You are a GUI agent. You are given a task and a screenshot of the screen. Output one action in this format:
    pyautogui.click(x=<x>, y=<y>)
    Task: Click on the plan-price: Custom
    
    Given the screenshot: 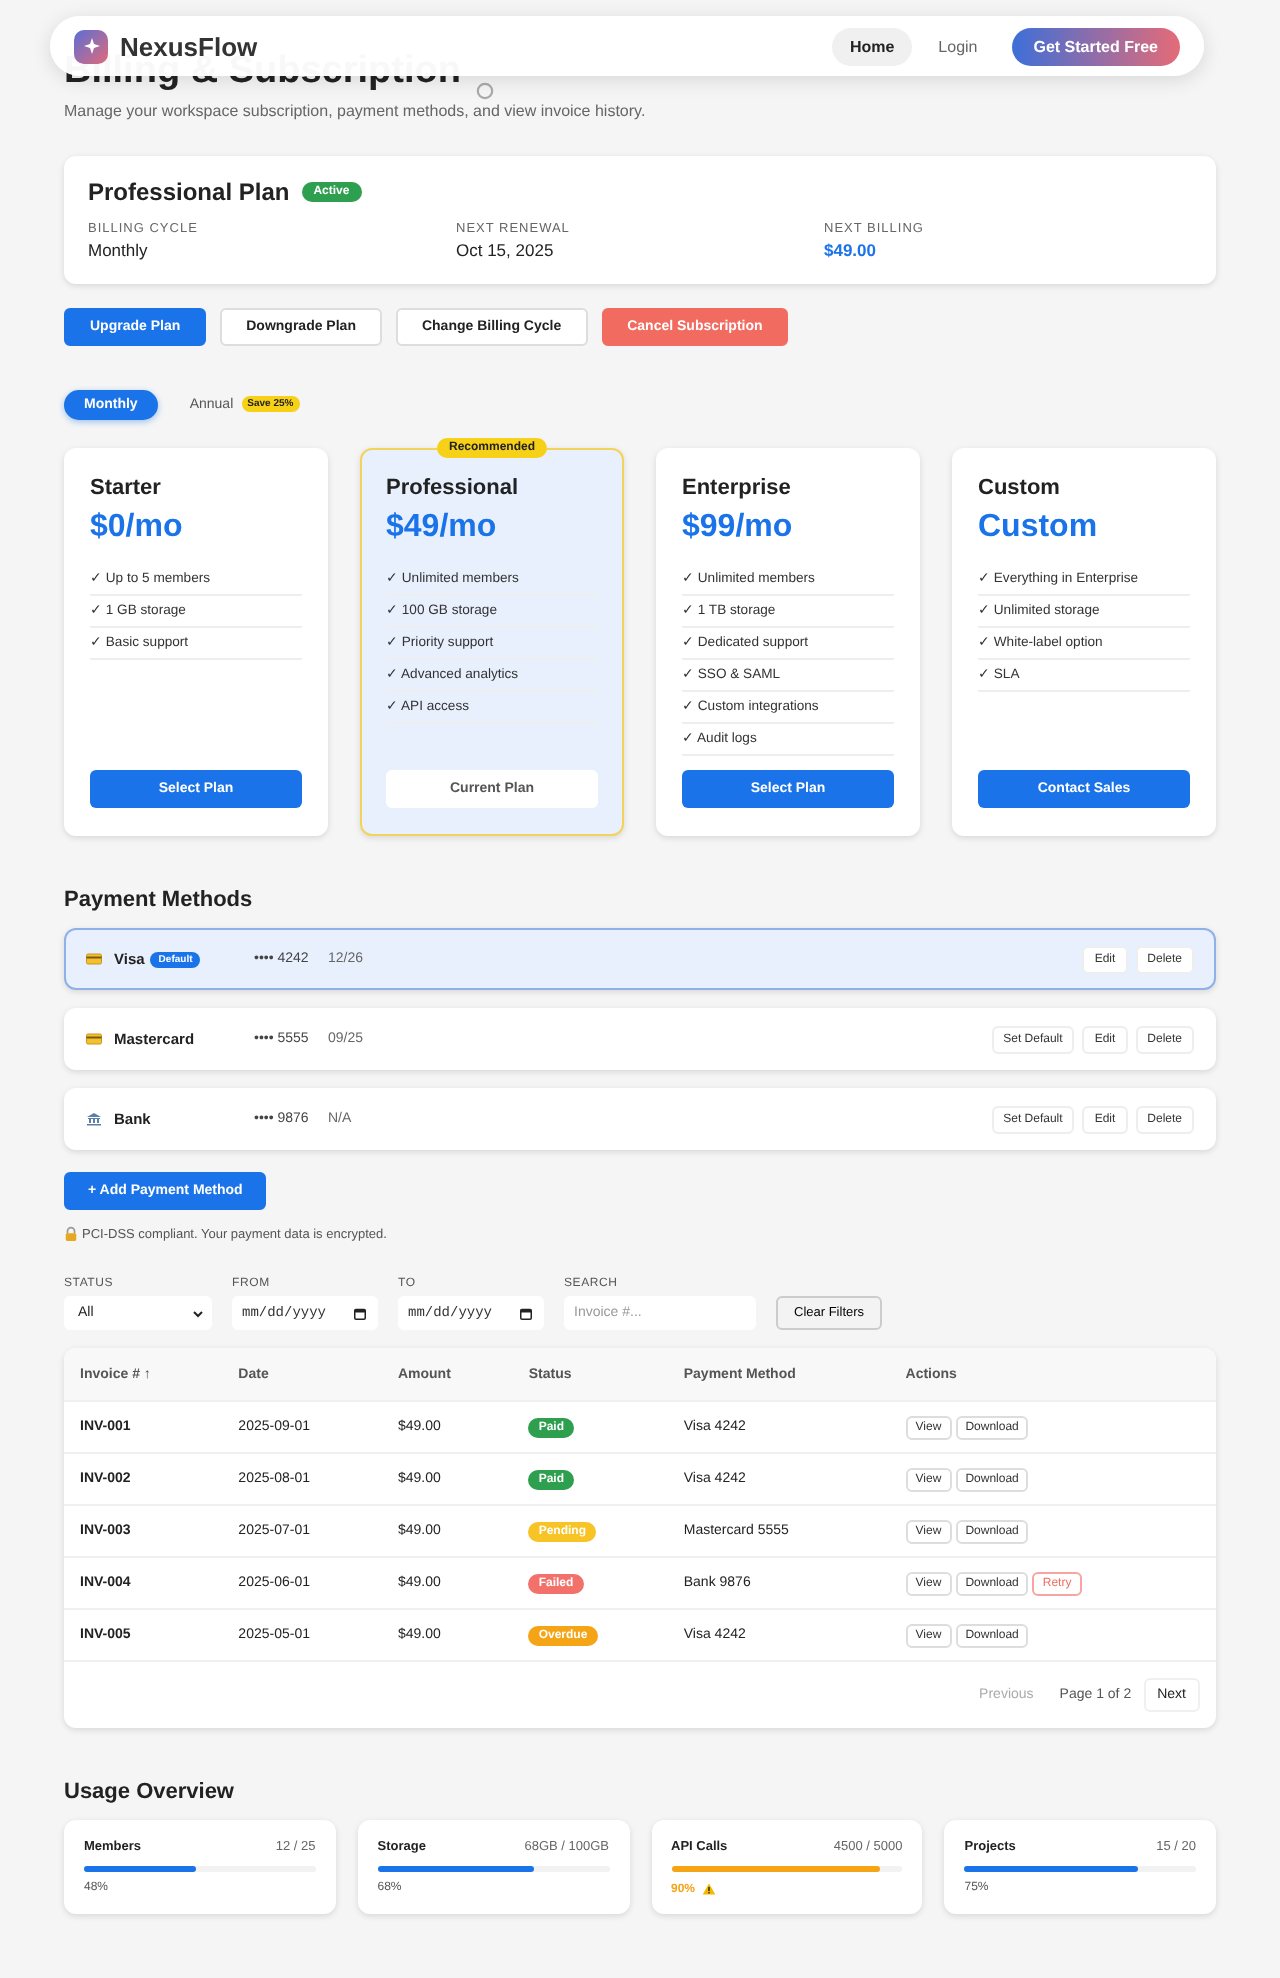 What is the action you would take?
    pyautogui.click(x=1039, y=528)
    